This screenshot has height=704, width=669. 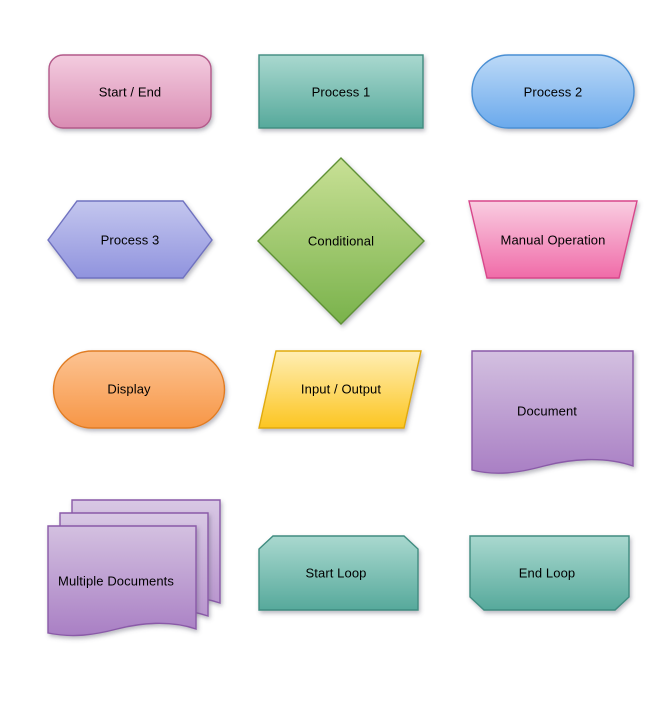 What do you see at coordinates (130, 91) in the screenshot?
I see `shape-start-end` at bounding box center [130, 91].